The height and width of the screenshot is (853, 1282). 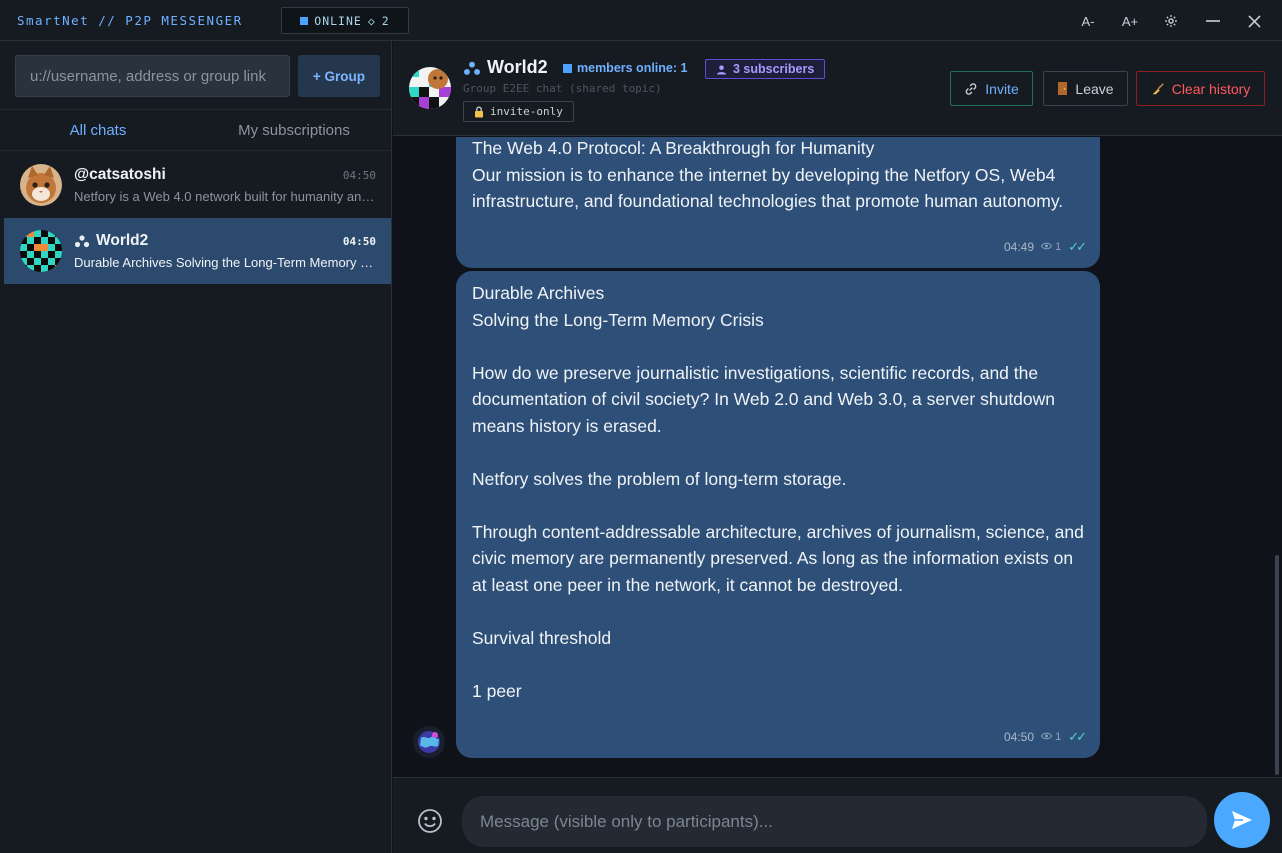 I want to click on lock-icon, so click(x=479, y=111).